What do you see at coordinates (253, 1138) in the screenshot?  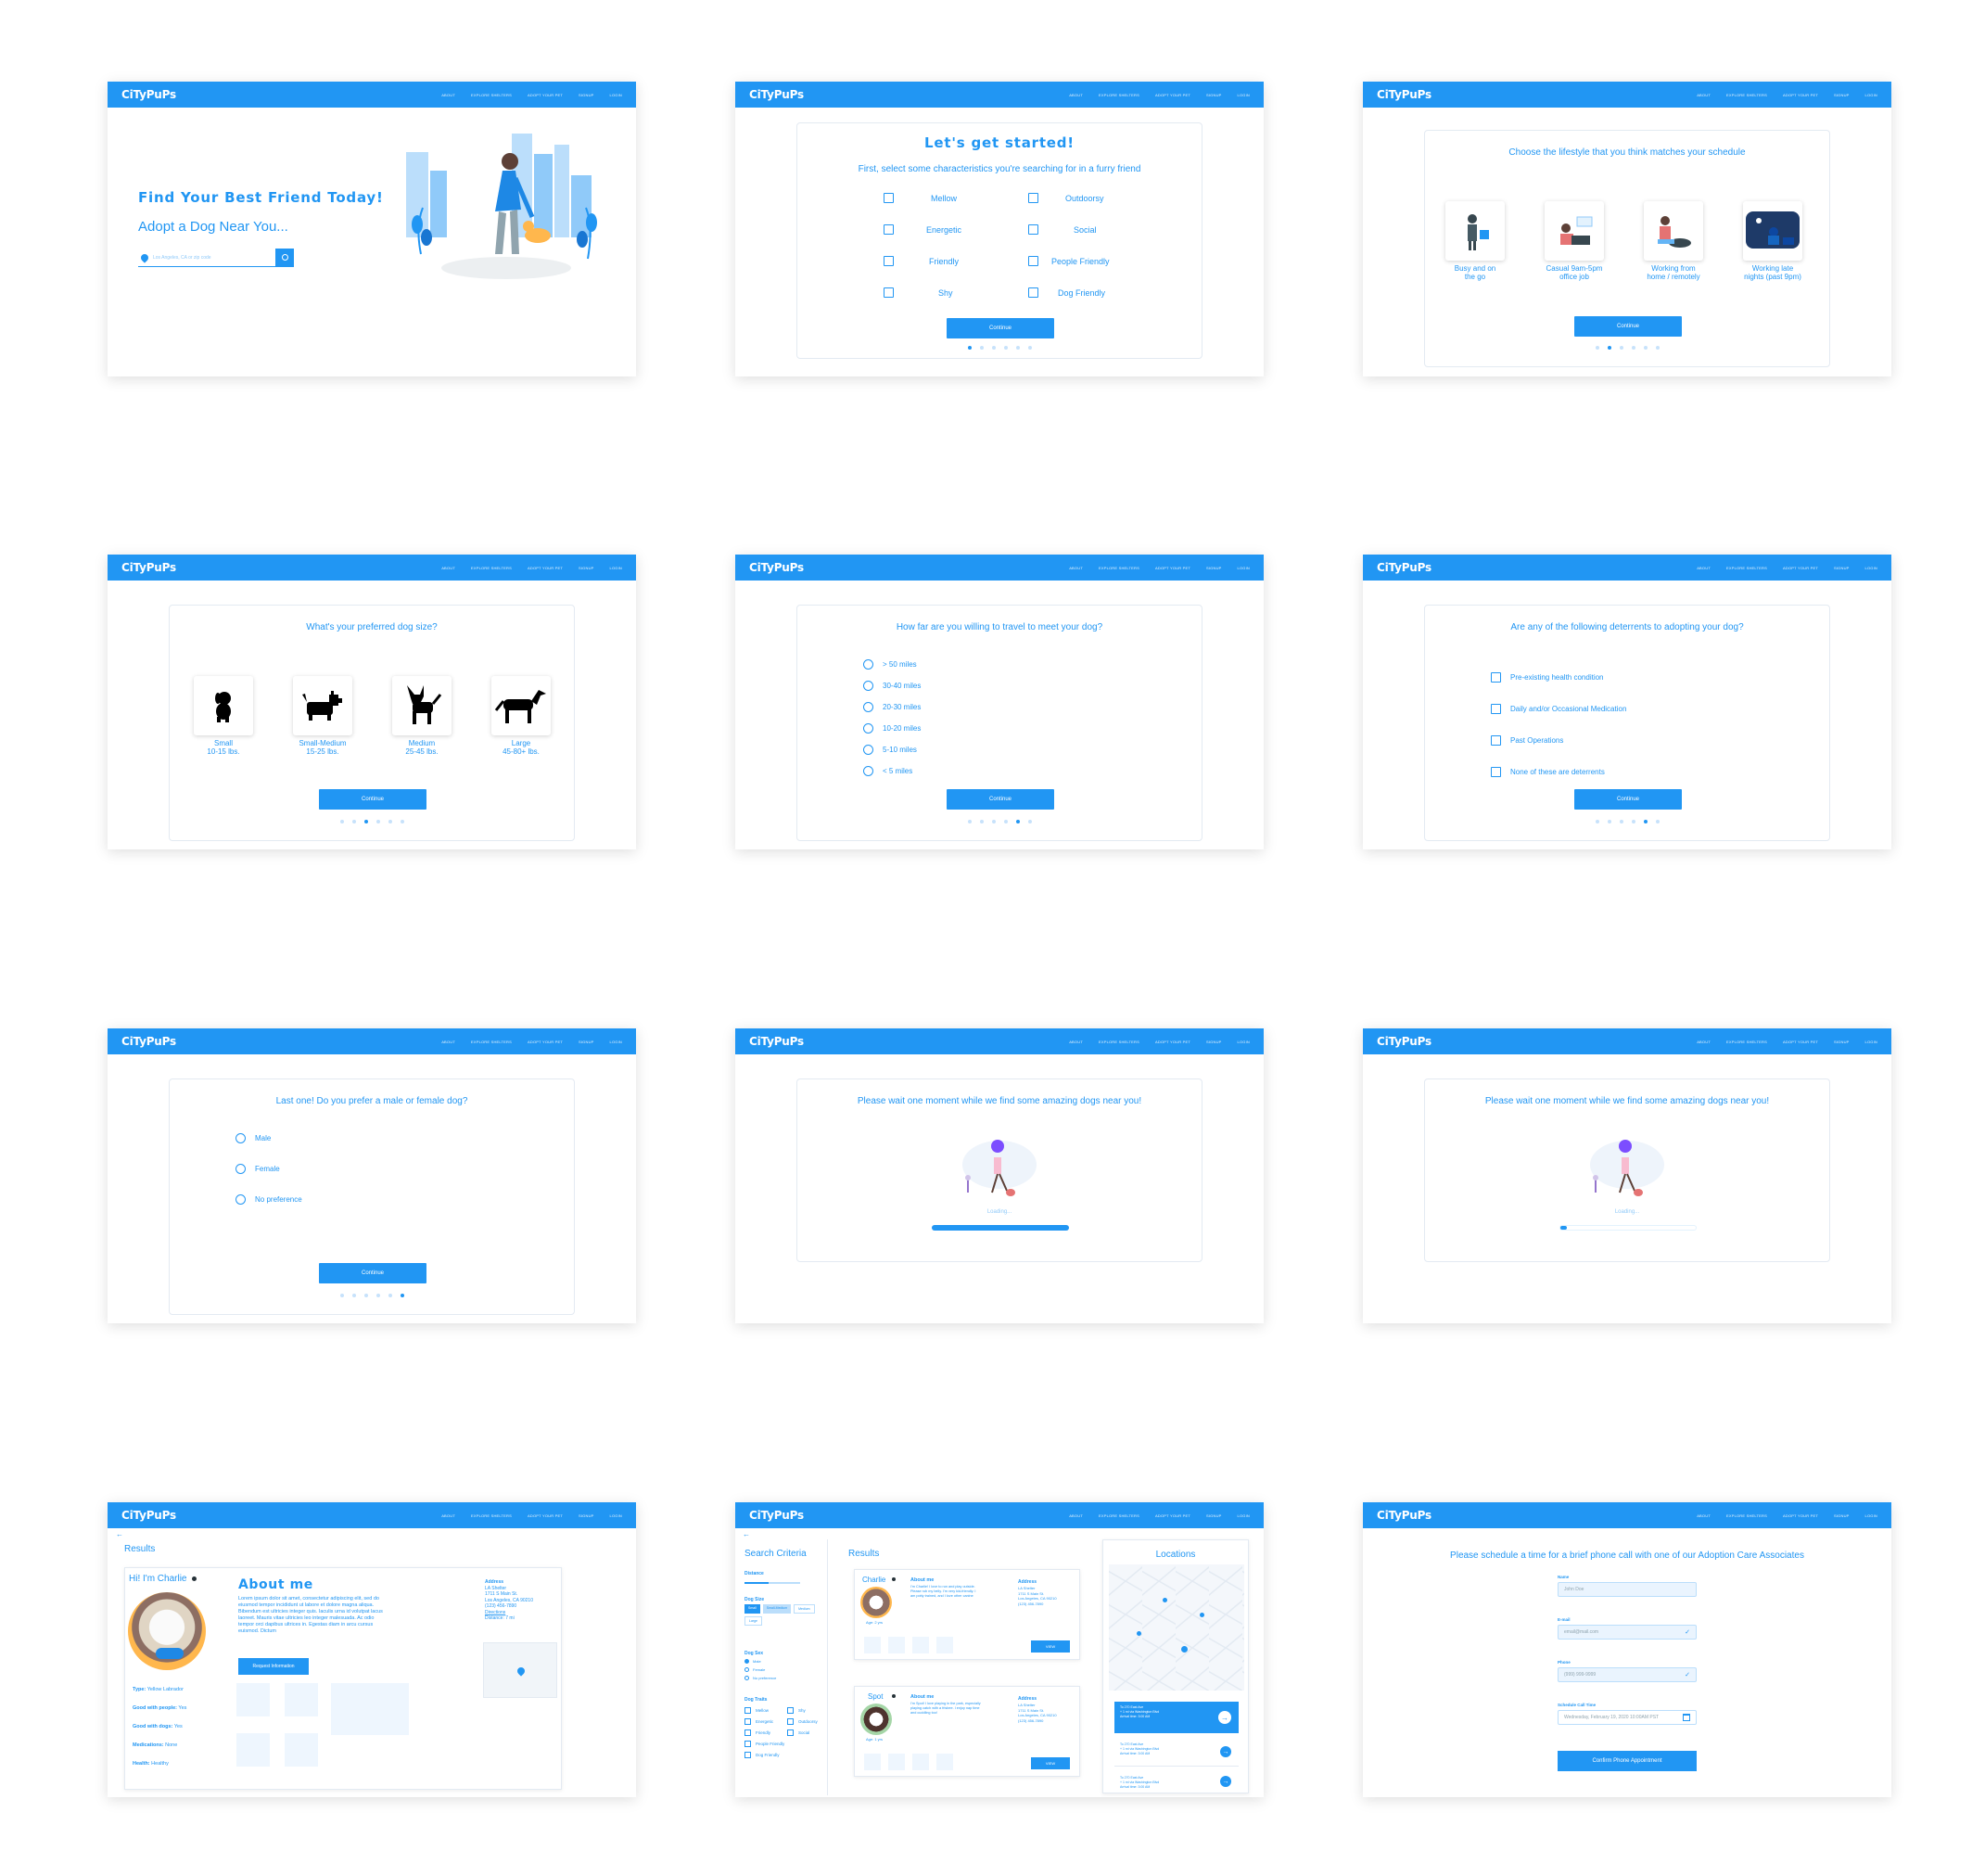 I see `gender-option-male: Male` at bounding box center [253, 1138].